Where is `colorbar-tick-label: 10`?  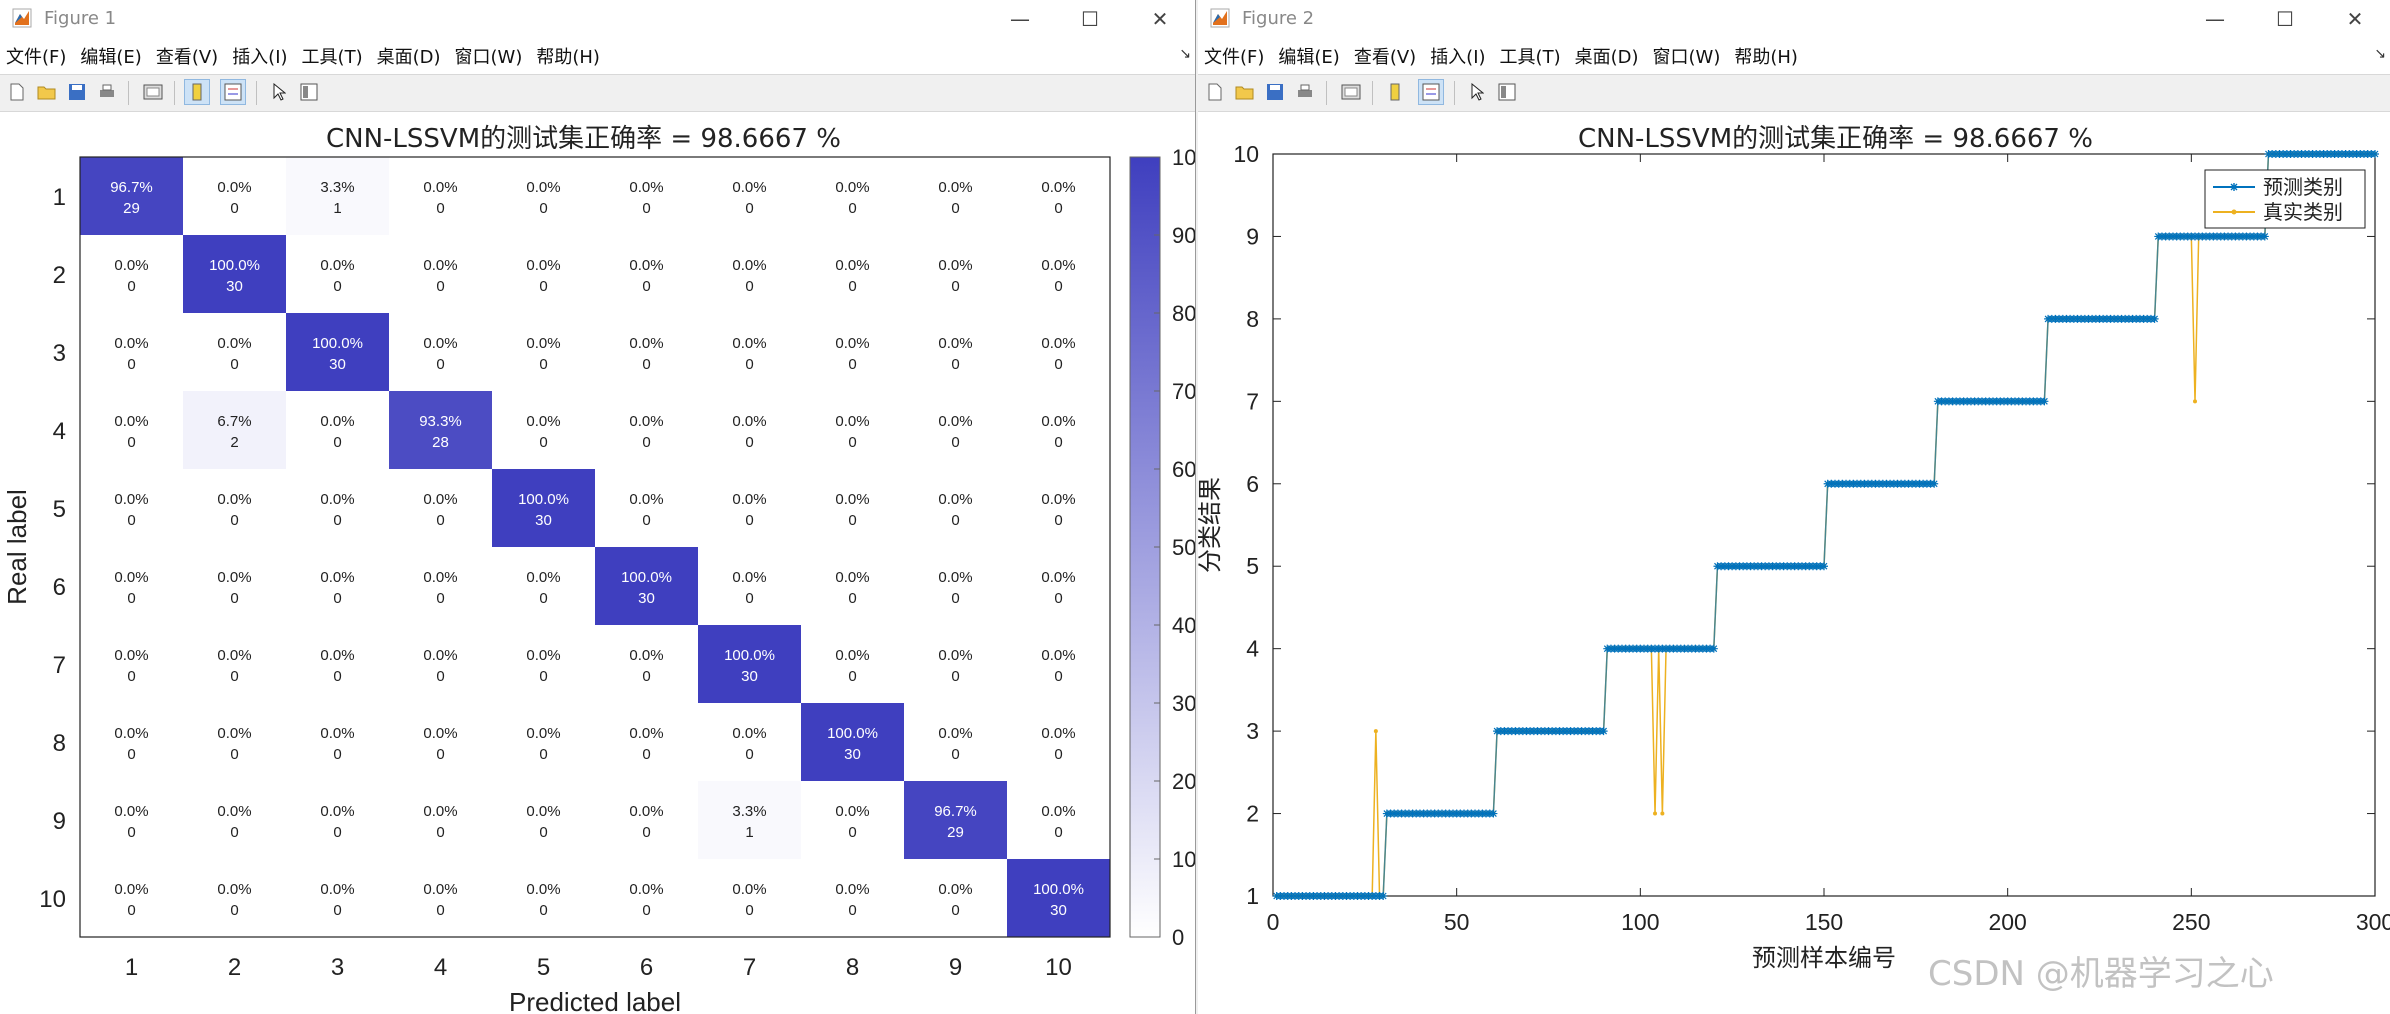
colorbar-tick-label: 10 is located at coordinates (1184, 859).